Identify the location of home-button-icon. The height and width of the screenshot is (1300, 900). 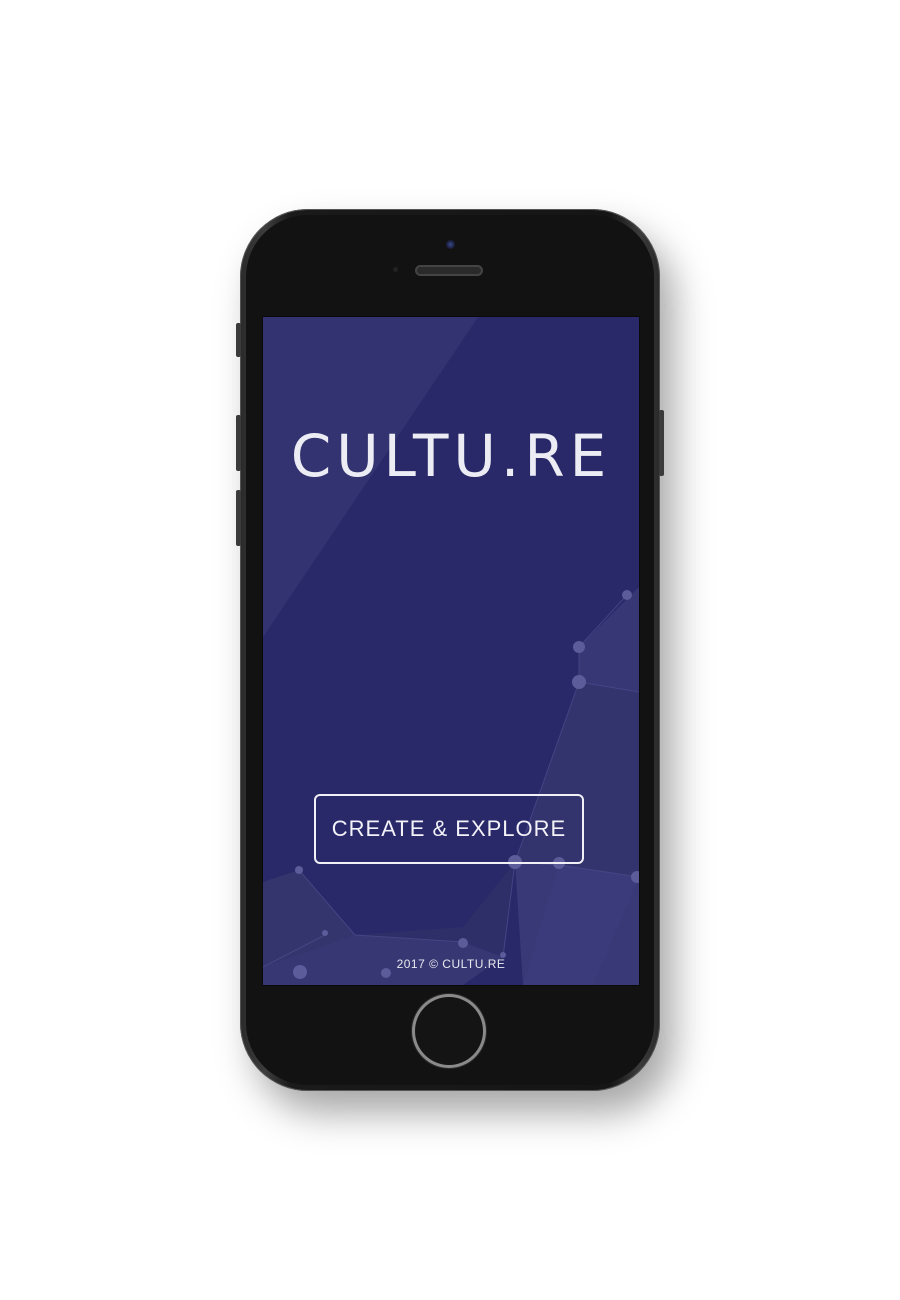
(449, 1031).